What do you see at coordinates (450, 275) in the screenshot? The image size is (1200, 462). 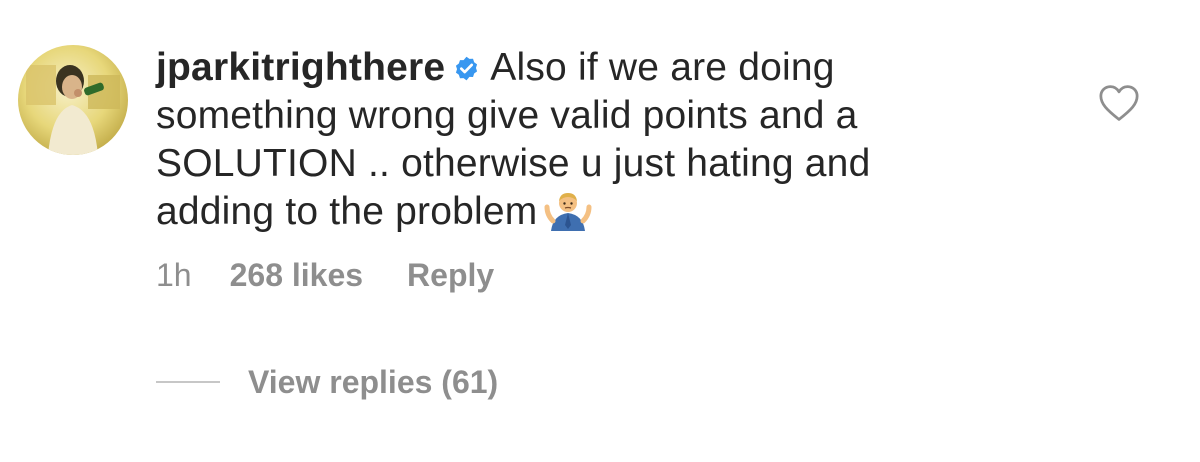 I see `reply-button: Reply` at bounding box center [450, 275].